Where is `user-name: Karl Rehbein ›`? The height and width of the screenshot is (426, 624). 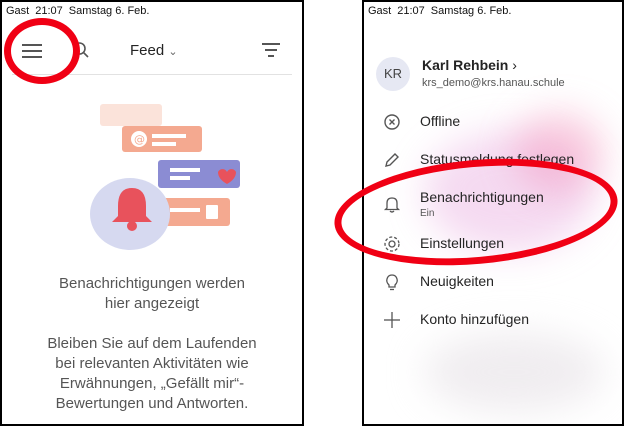 user-name: Karl Rehbein › is located at coordinates (469, 65).